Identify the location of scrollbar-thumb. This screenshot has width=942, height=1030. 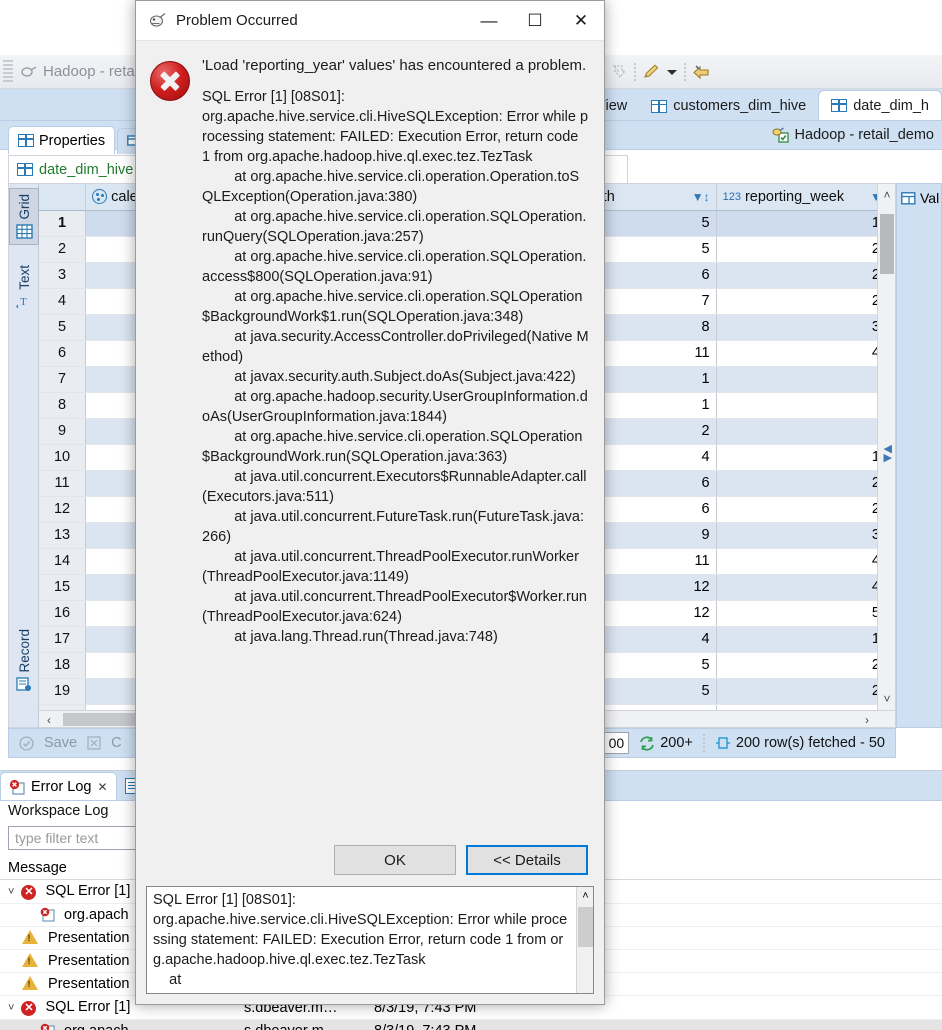
(585, 927).